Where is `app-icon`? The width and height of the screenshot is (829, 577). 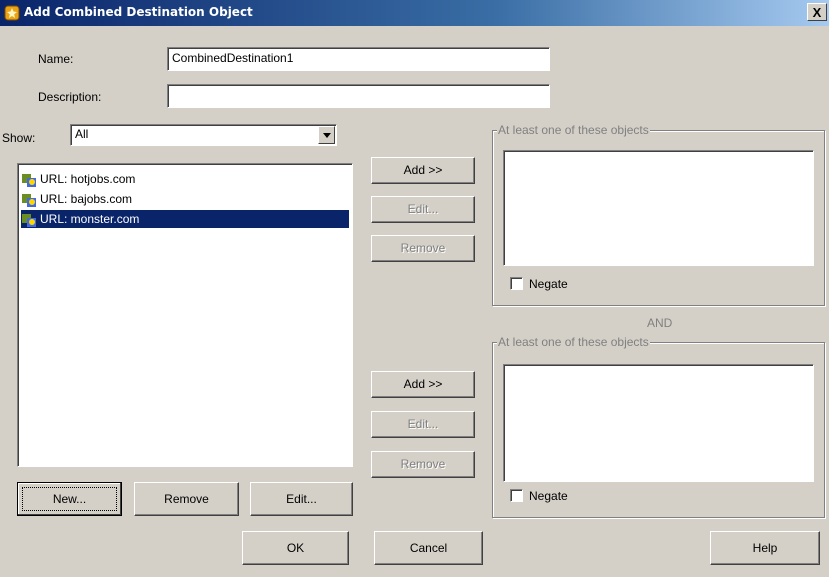 app-icon is located at coordinates (12, 13).